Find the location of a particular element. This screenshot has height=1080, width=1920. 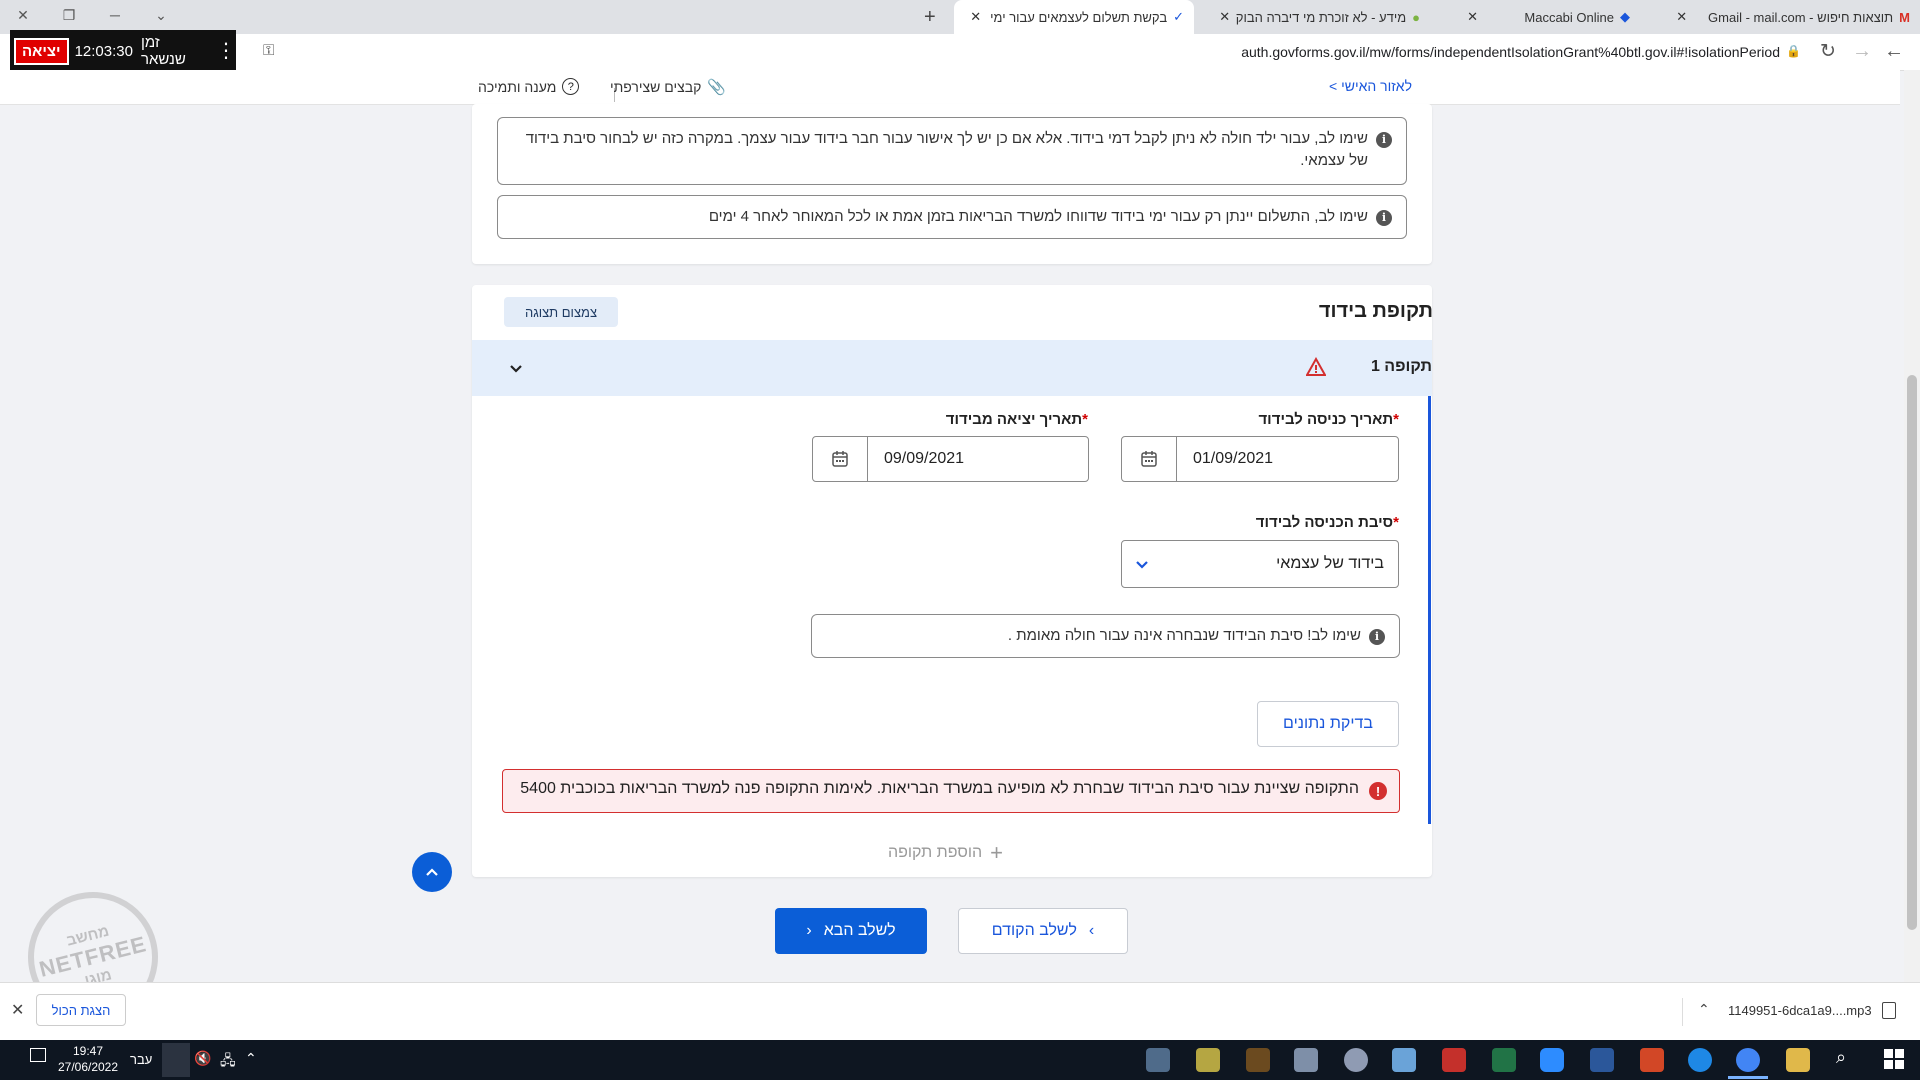

section-title: תקופת בידוד is located at coordinates (1375, 311).